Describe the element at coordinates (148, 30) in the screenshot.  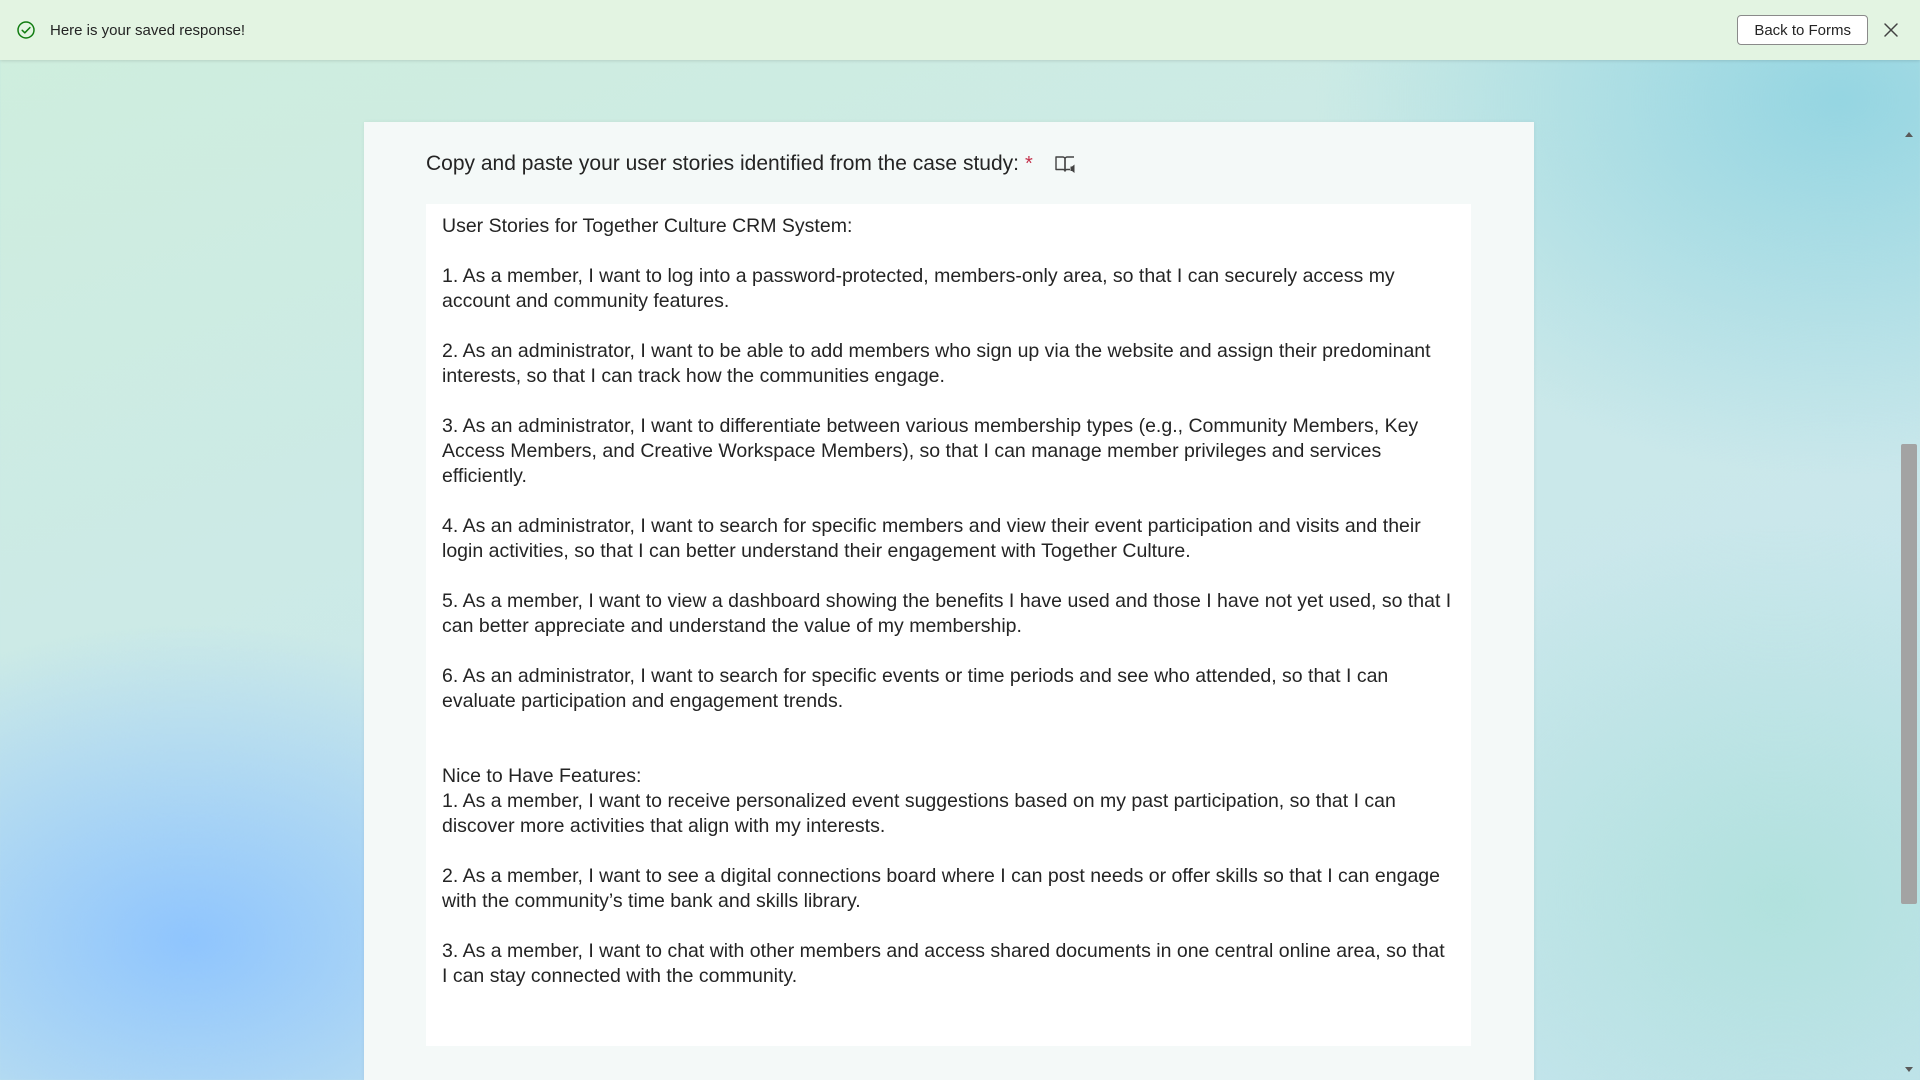
I see `banner-message: Here is your saved response!` at that location.